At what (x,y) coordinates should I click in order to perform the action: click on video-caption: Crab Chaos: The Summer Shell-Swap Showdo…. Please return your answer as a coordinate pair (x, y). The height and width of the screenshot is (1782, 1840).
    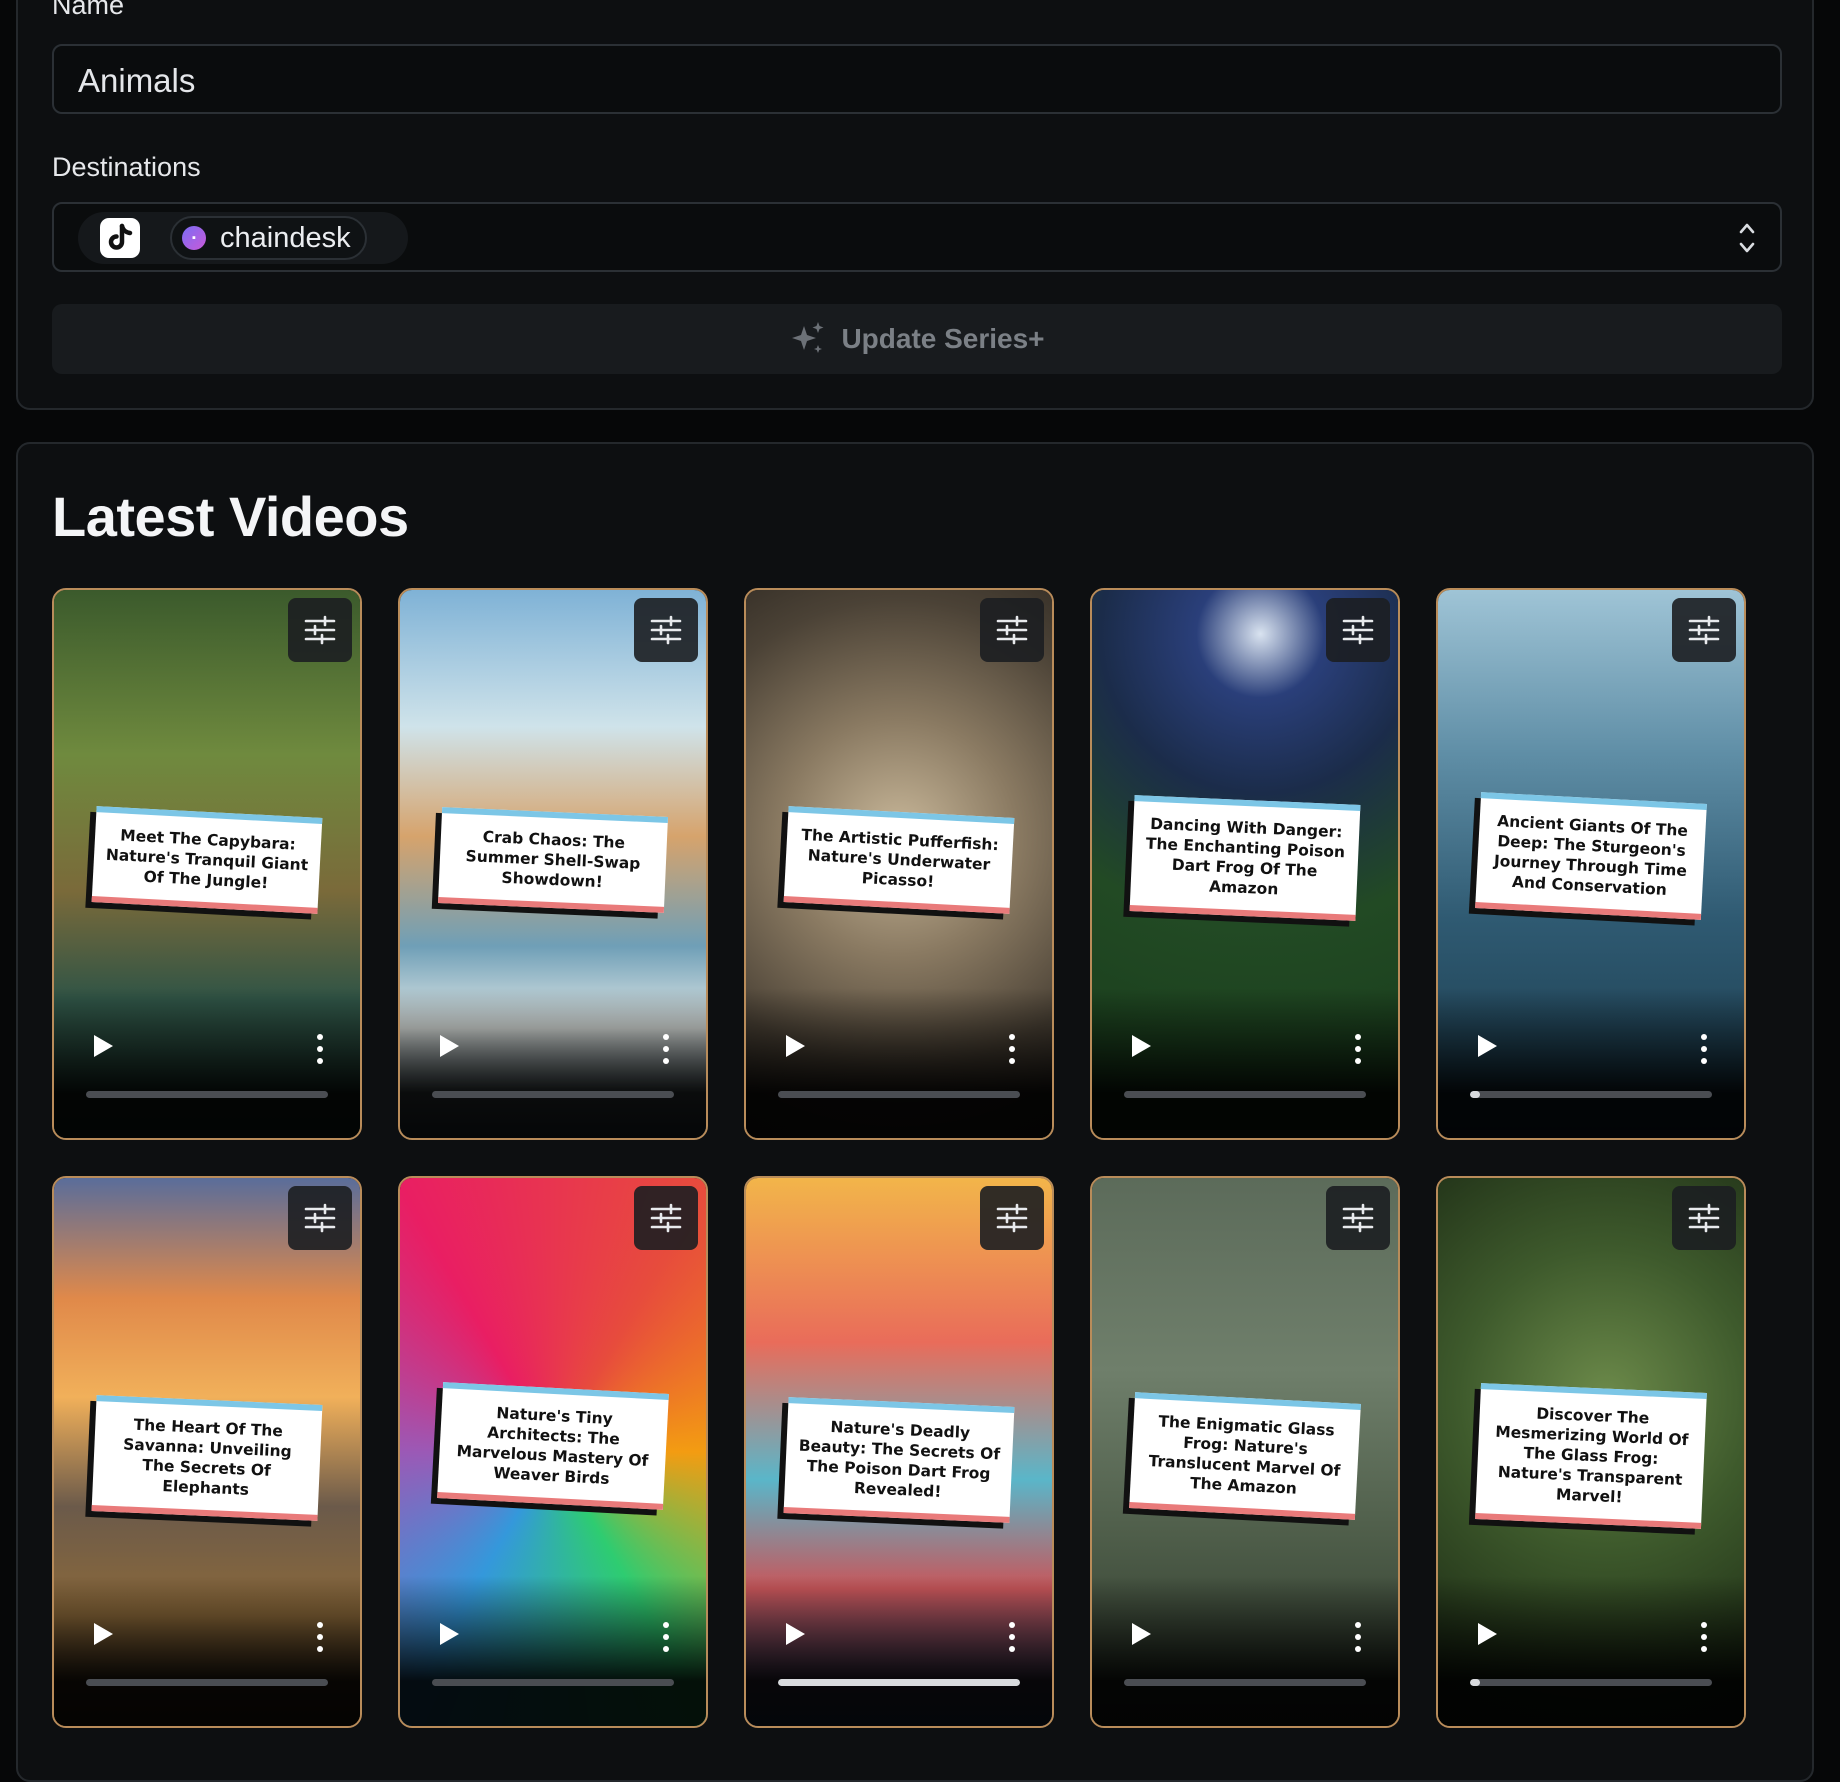
    Looking at the image, I should click on (553, 860).